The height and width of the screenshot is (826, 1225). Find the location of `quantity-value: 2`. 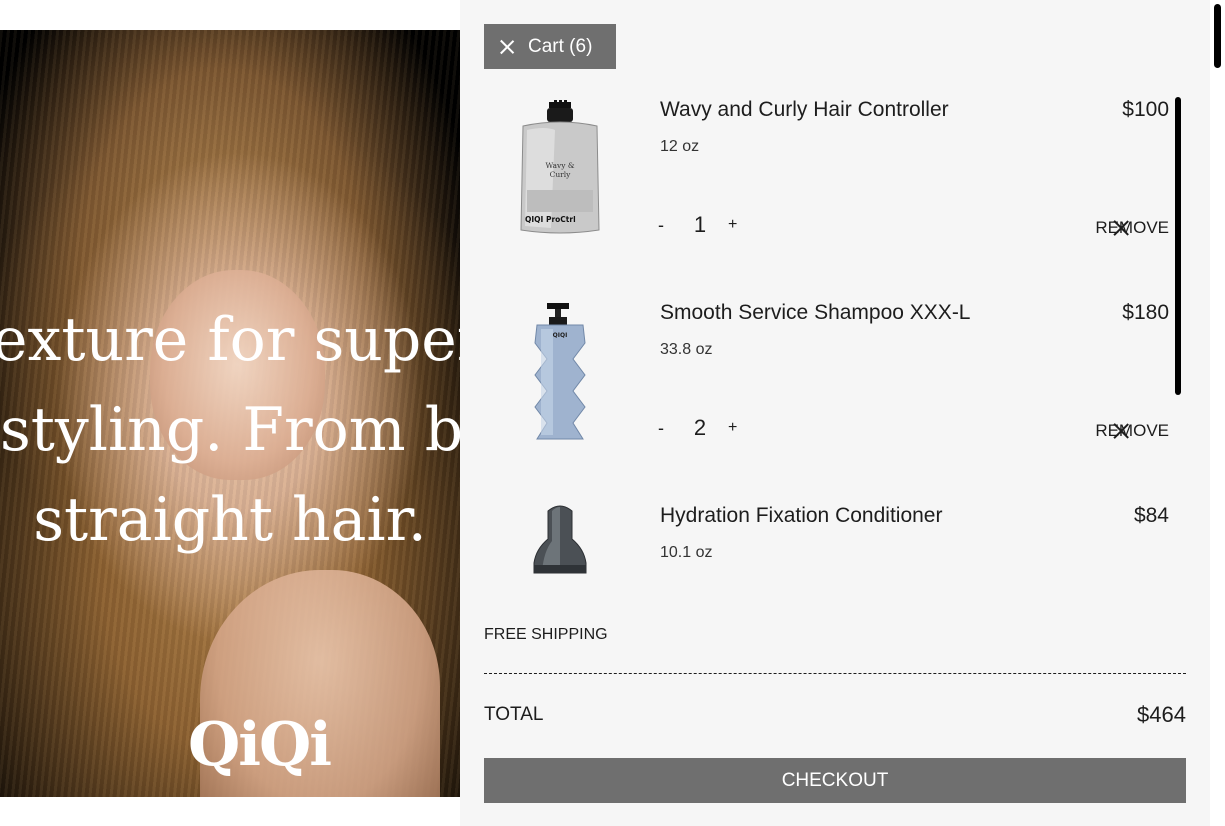

quantity-value: 2 is located at coordinates (700, 428).